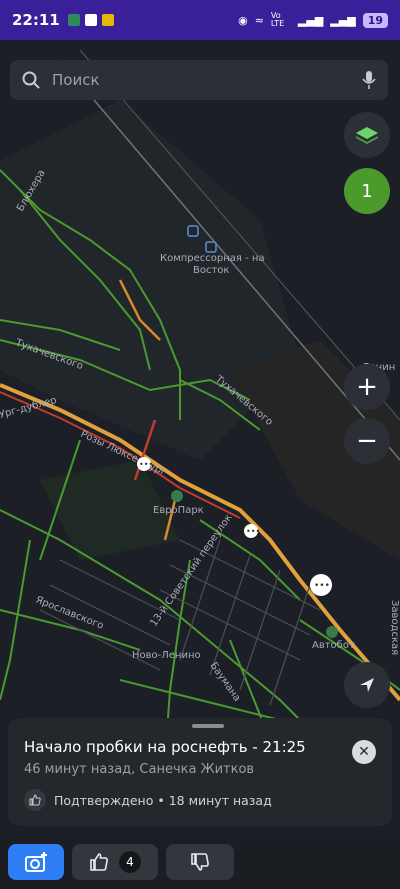  I want to click on location-icon: ◉, so click(243, 20).